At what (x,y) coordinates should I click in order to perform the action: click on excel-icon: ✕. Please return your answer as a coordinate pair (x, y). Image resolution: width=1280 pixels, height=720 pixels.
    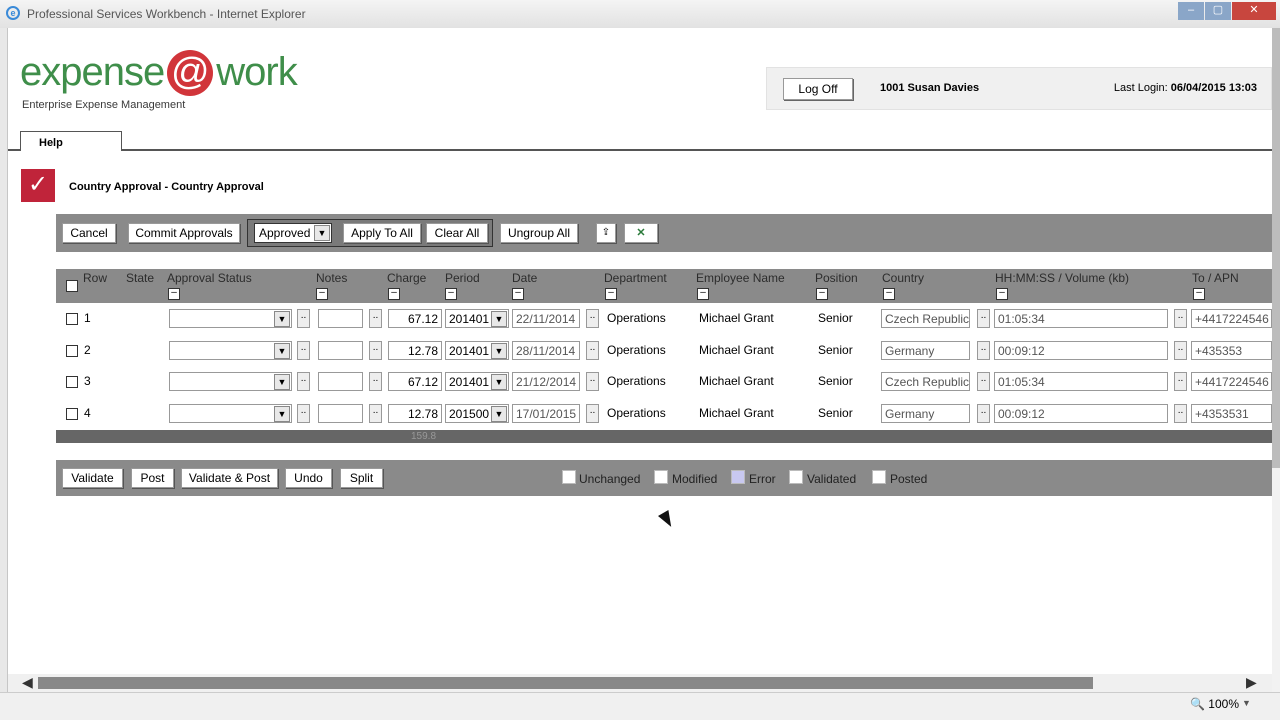
    Looking at the image, I should click on (641, 233).